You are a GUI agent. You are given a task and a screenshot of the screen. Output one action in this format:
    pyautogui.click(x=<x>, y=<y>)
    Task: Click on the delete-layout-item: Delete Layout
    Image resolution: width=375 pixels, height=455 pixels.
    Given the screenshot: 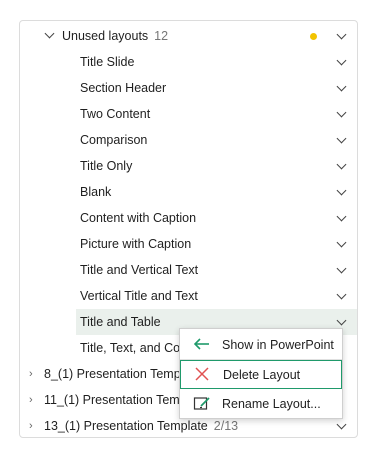 What is the action you would take?
    pyautogui.click(x=261, y=374)
    